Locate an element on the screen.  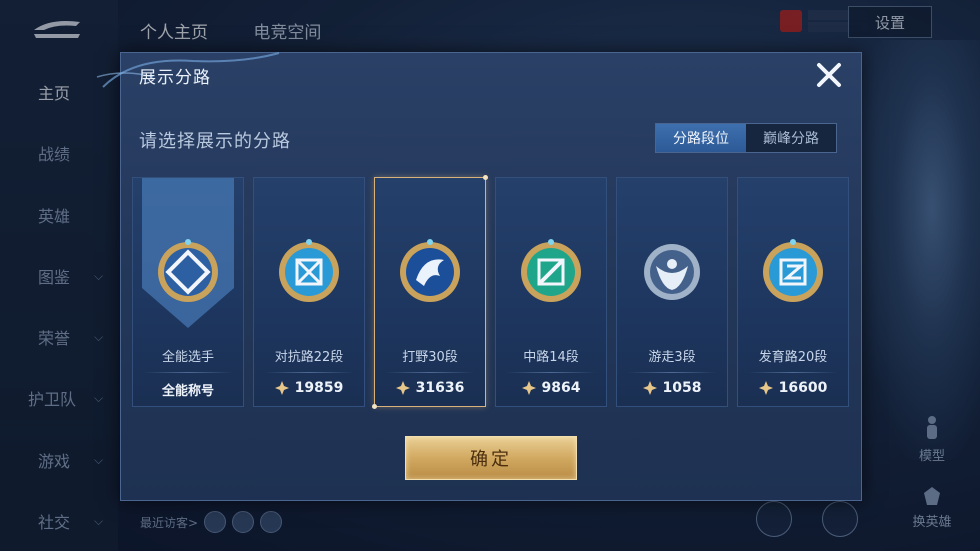
lane-card-jungle: 打野30段 31636 is located at coordinates (430, 292).